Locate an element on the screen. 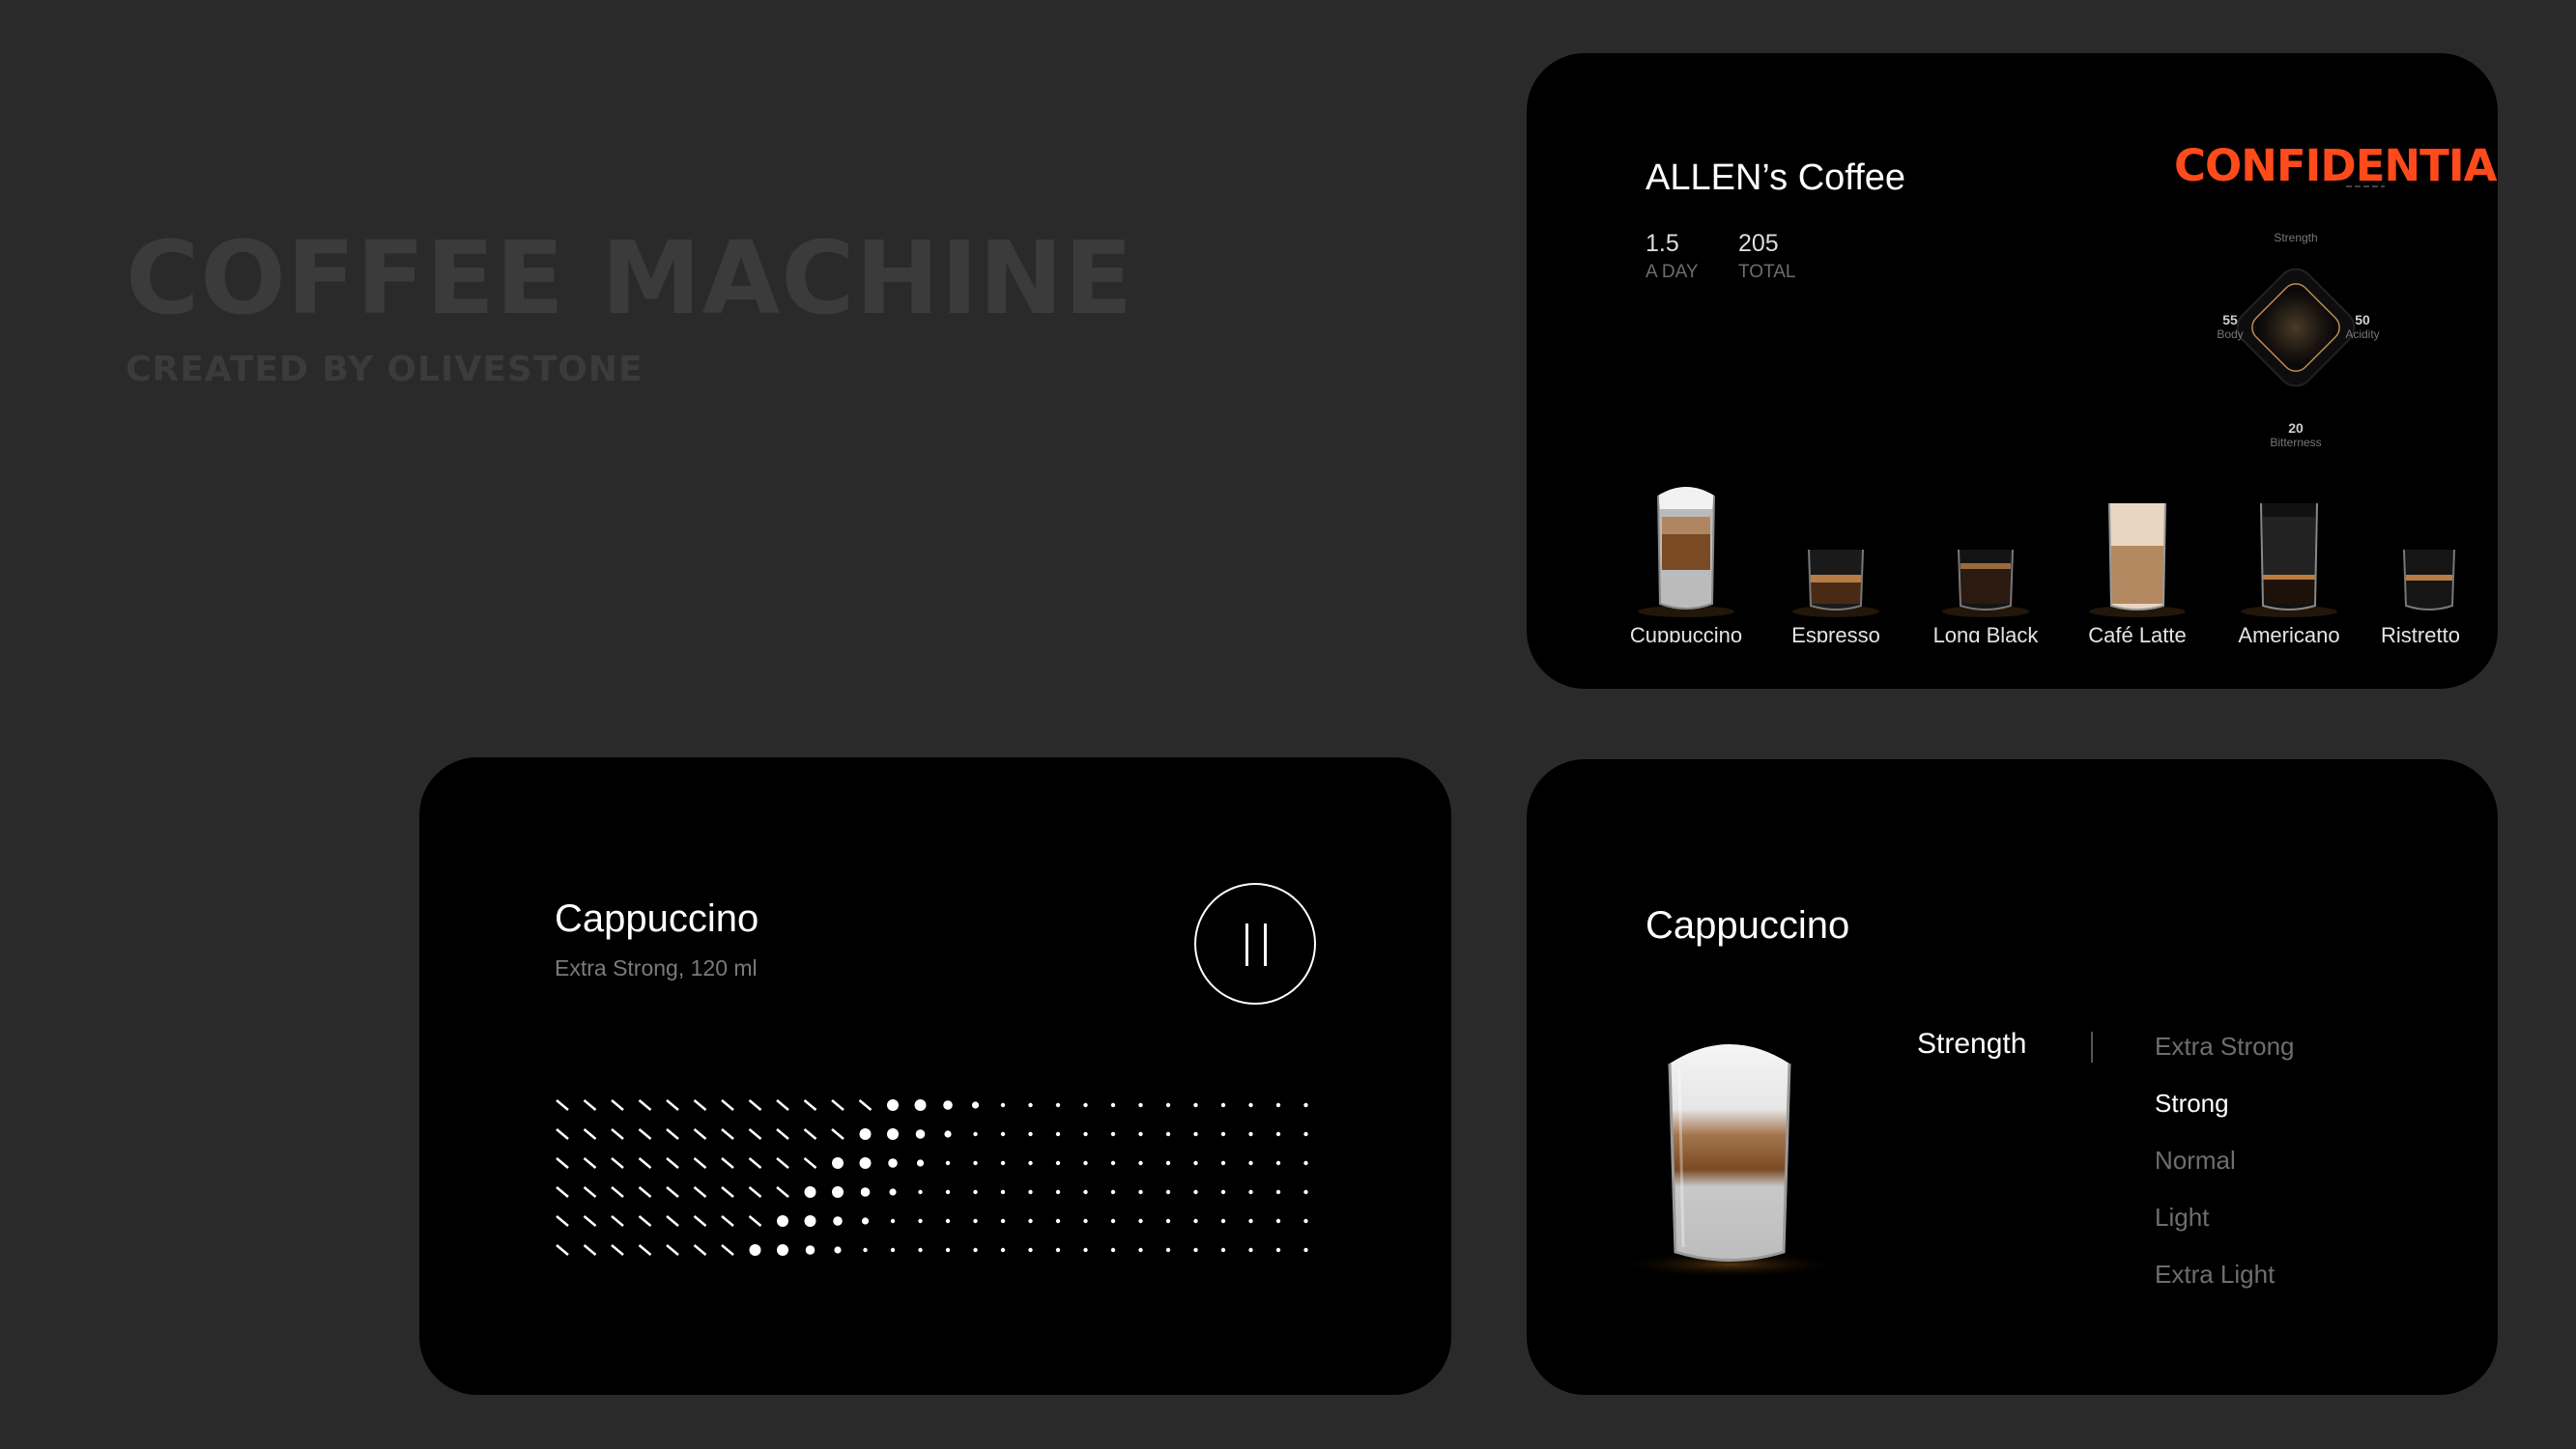 Image resolution: width=2576 pixels, height=1449 pixels. stat-label: A DAY is located at coordinates (1673, 272).